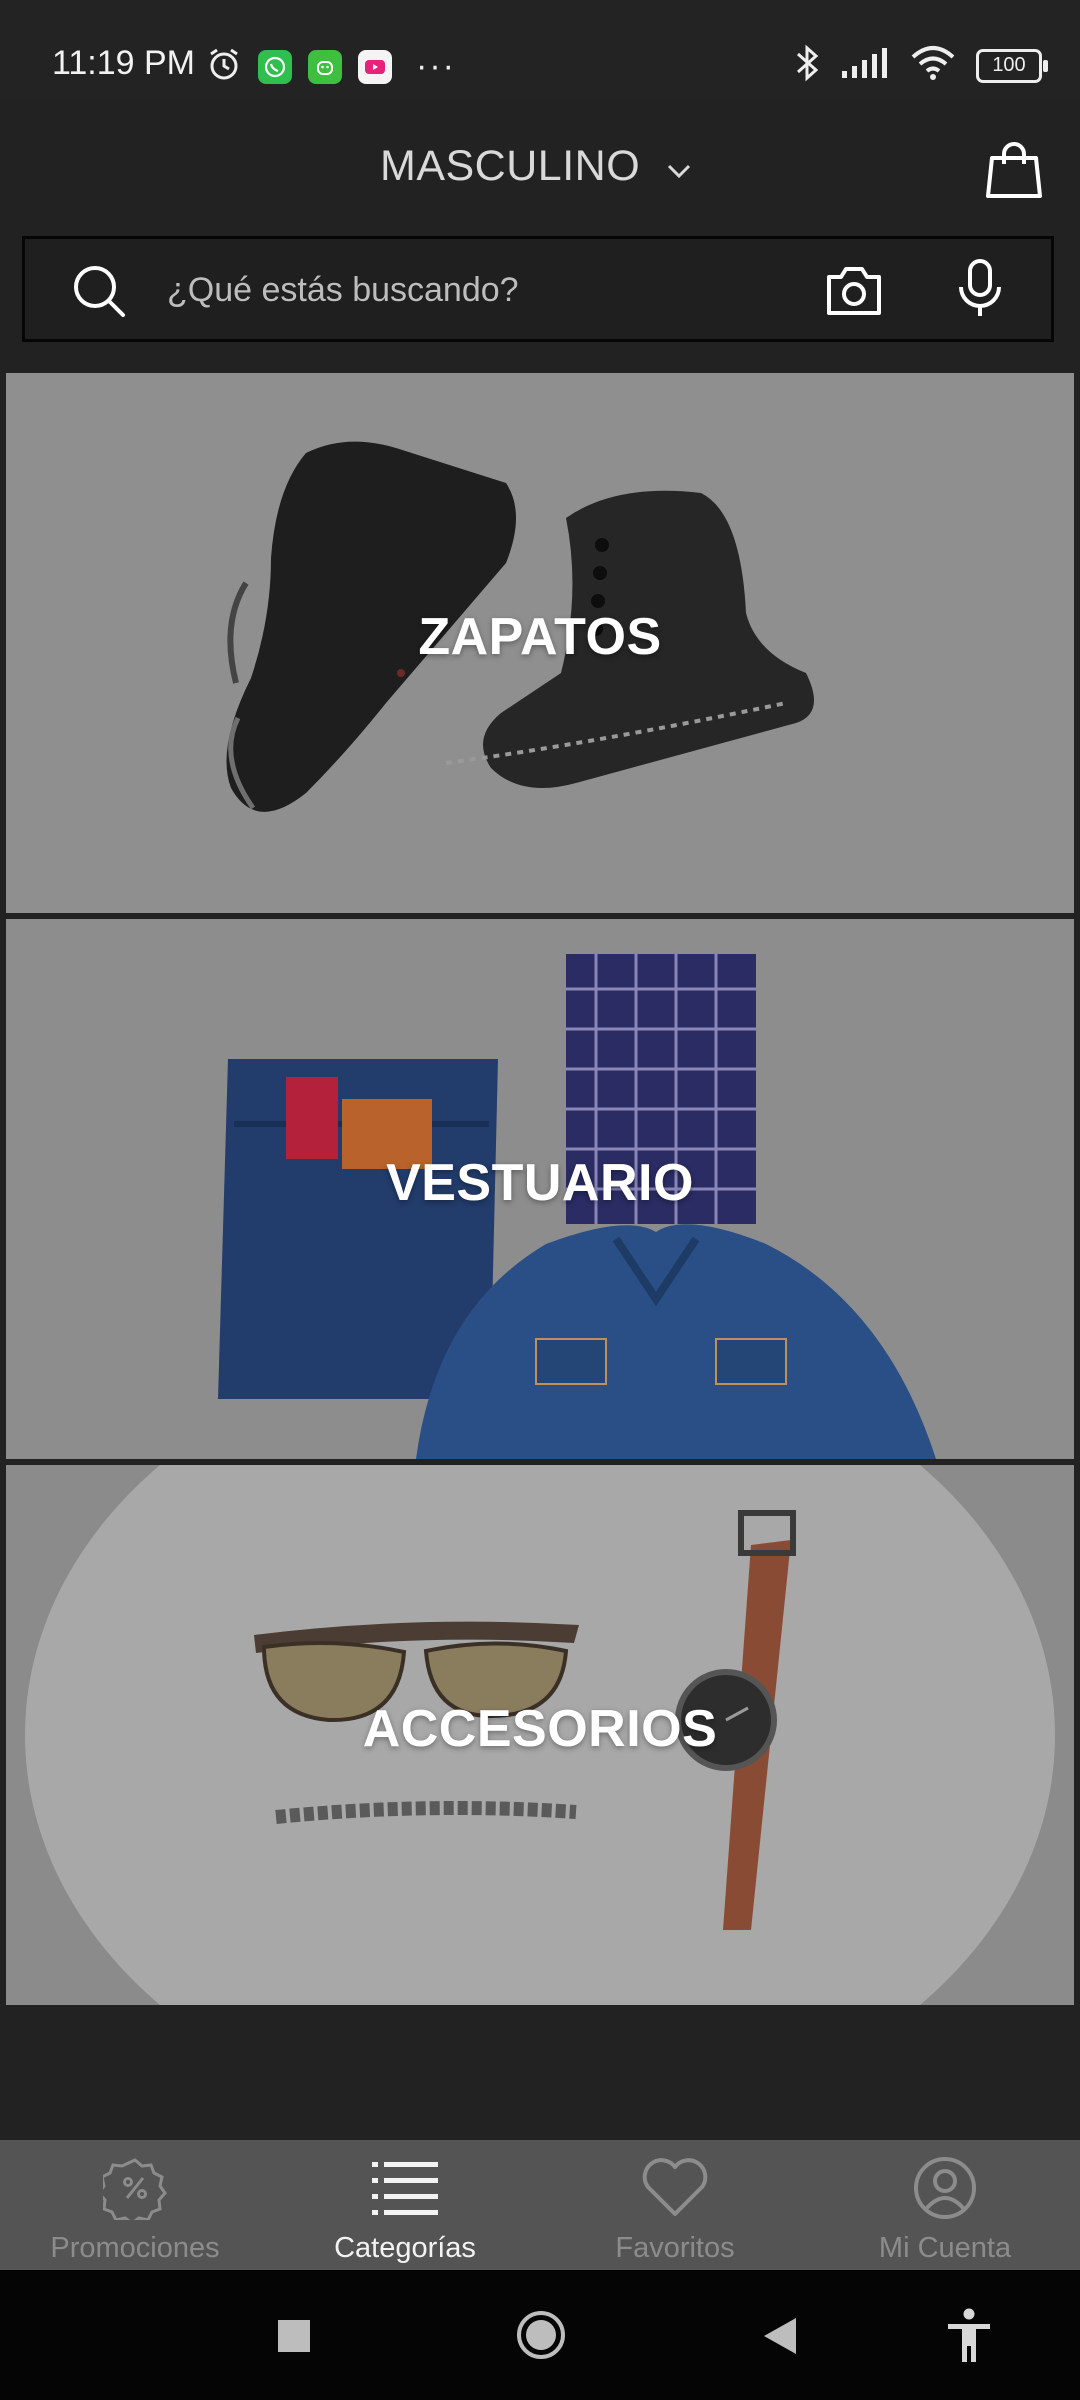 The height and width of the screenshot is (2400, 1080). I want to click on recents-square-icon, so click(294, 2338).